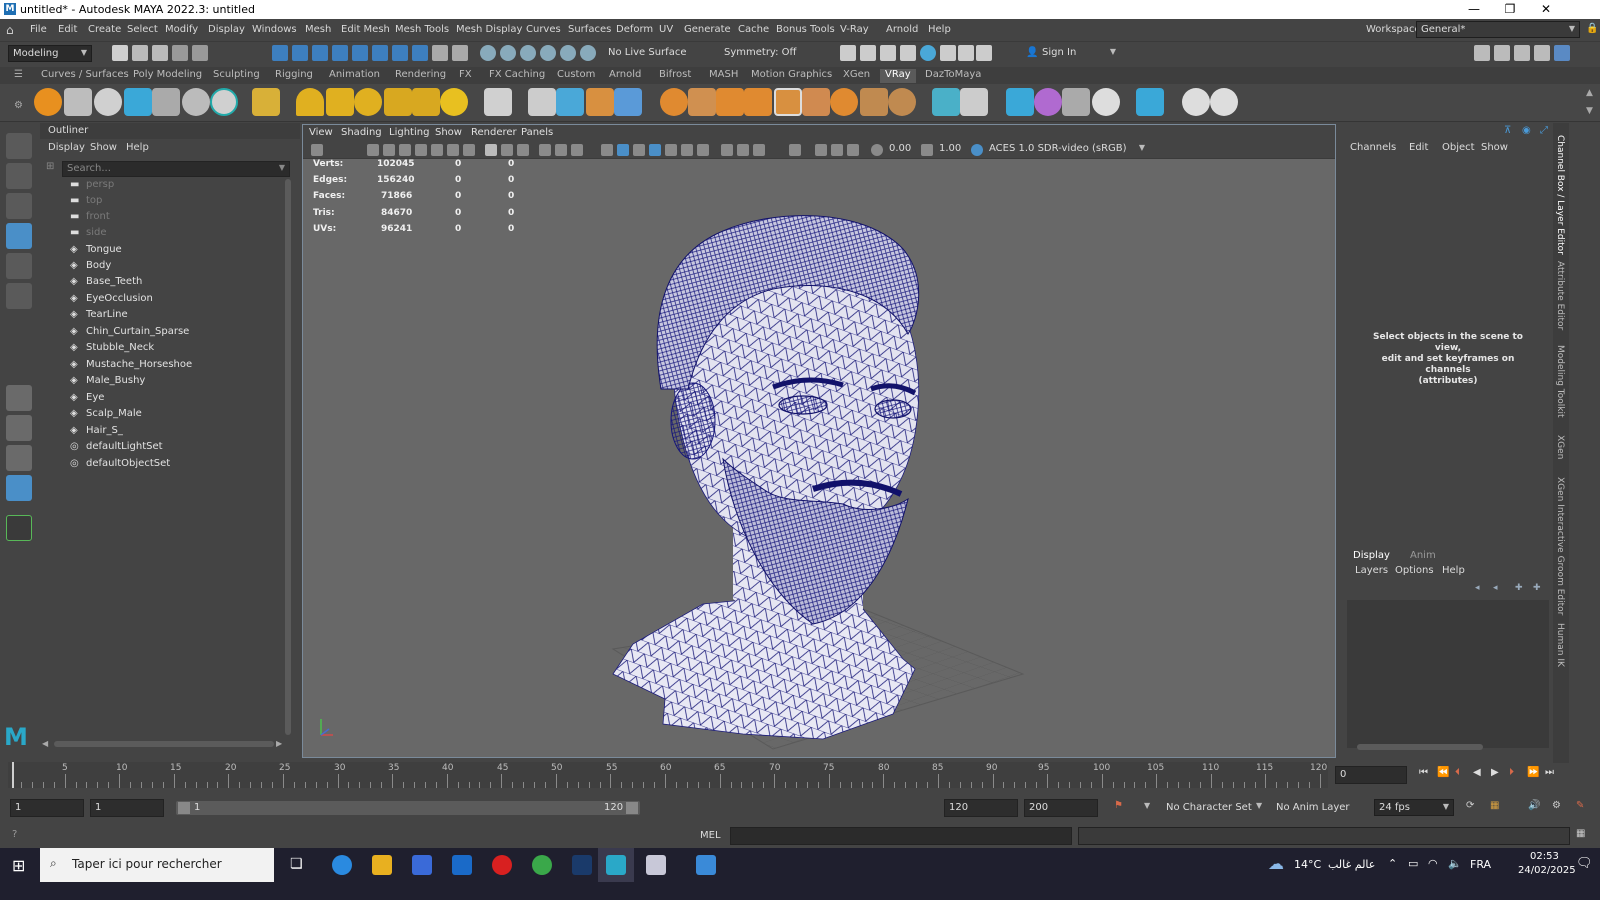  Describe the element at coordinates (88, 235) in the screenshot. I see `list-item: ▬ side` at that location.